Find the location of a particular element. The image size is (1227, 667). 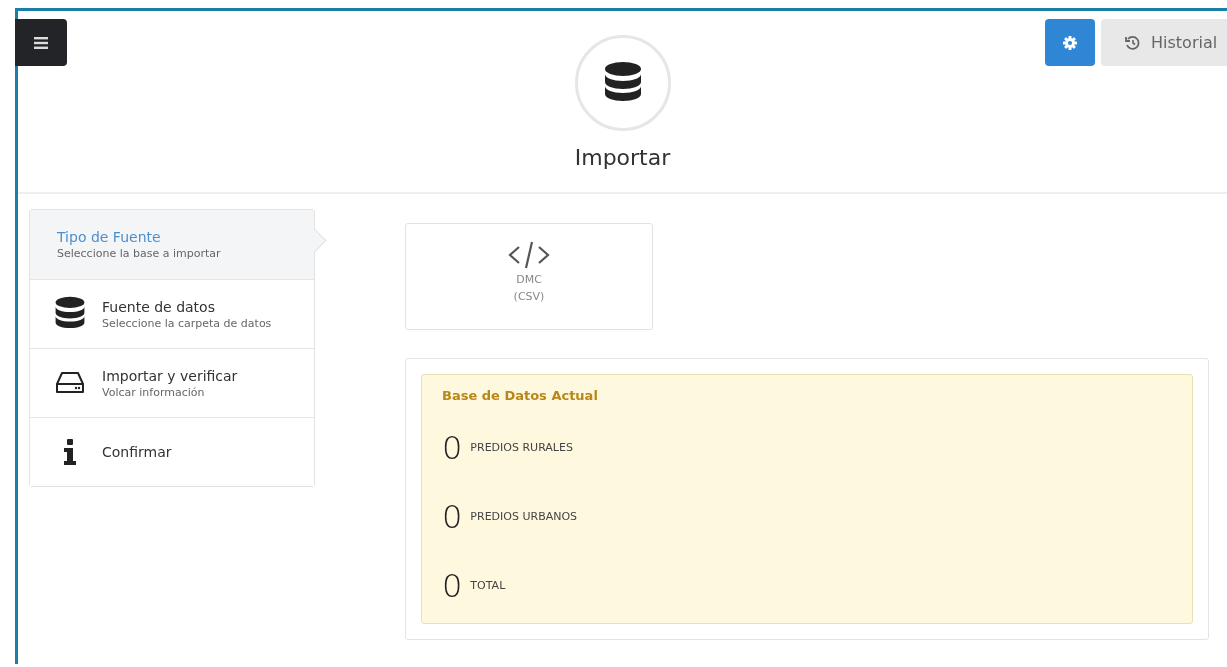

step-title: Tipo de Fuente is located at coordinates (109, 237).